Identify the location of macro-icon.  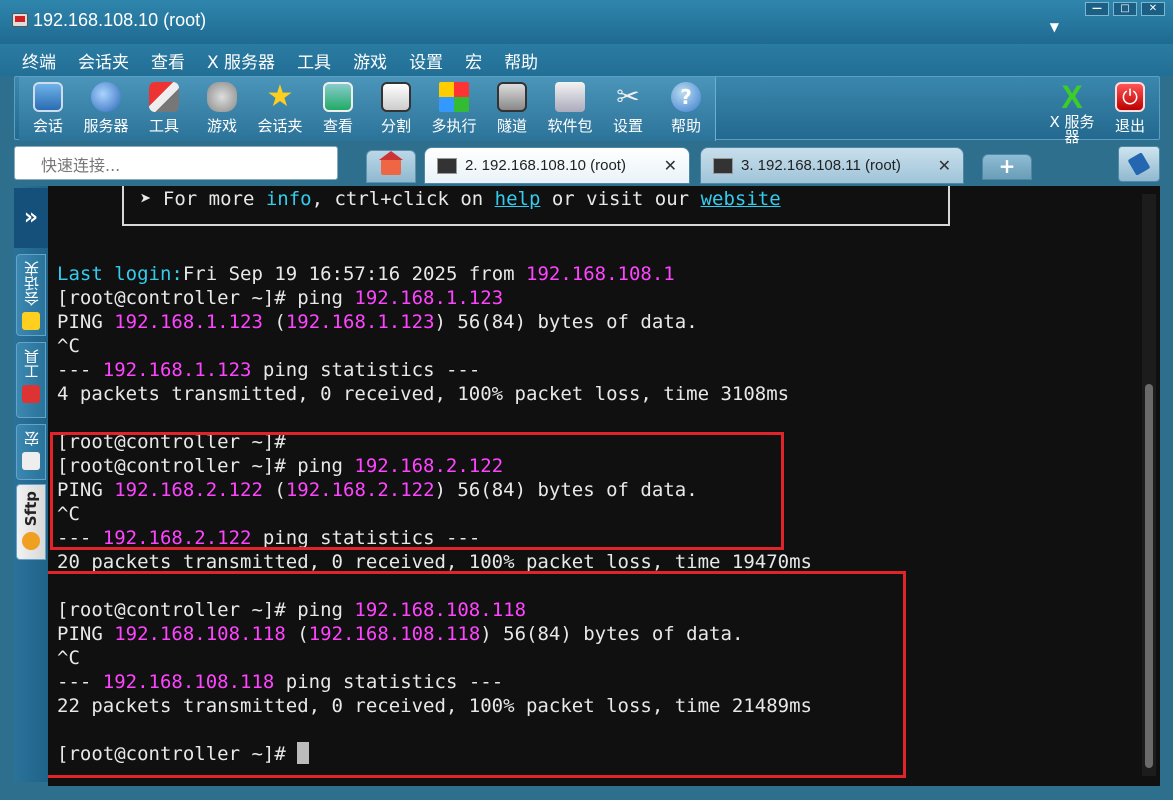
(31, 461).